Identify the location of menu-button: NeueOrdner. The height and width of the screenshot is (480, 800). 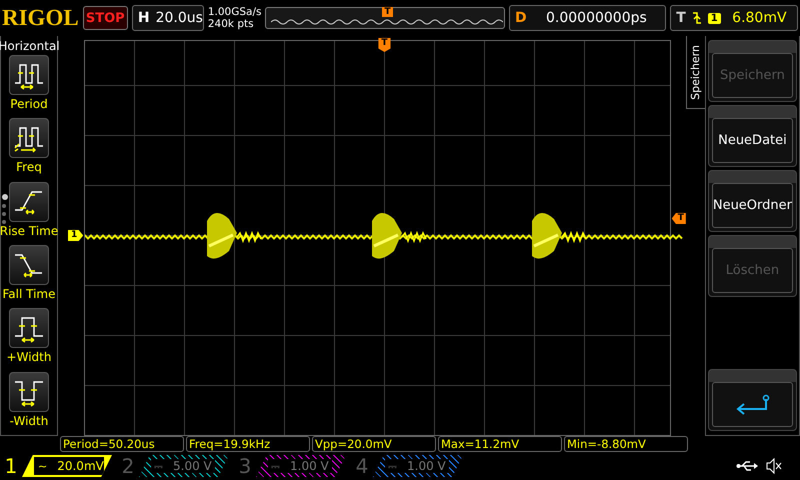
(752, 201).